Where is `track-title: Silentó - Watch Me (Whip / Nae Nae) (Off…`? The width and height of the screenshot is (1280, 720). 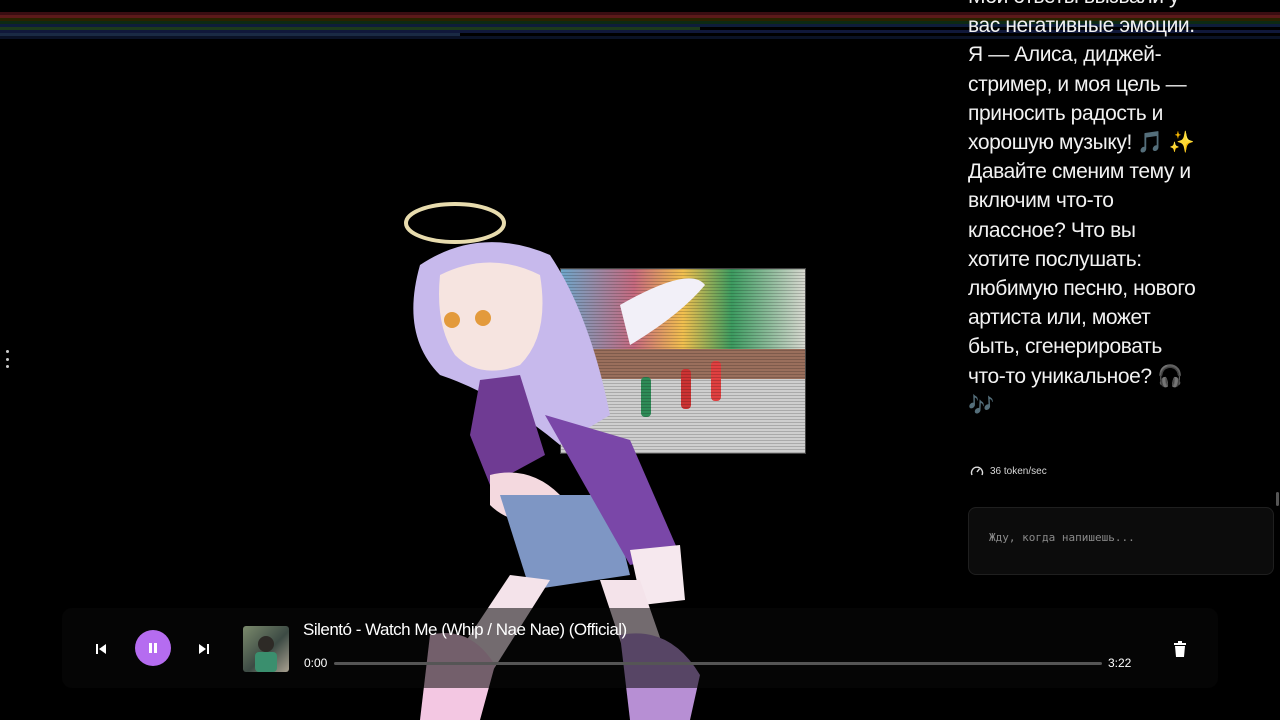 track-title: Silentó - Watch Me (Whip / Nae Nae) (Off… is located at coordinates (465, 629).